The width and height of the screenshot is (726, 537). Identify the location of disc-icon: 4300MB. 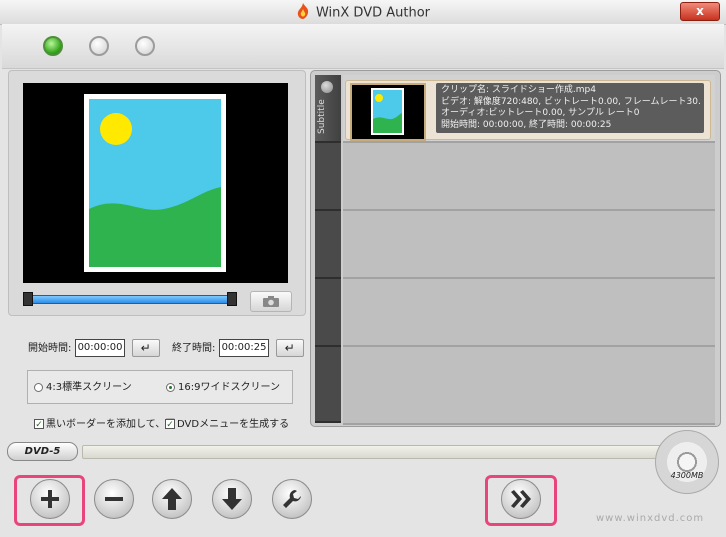
(687, 462).